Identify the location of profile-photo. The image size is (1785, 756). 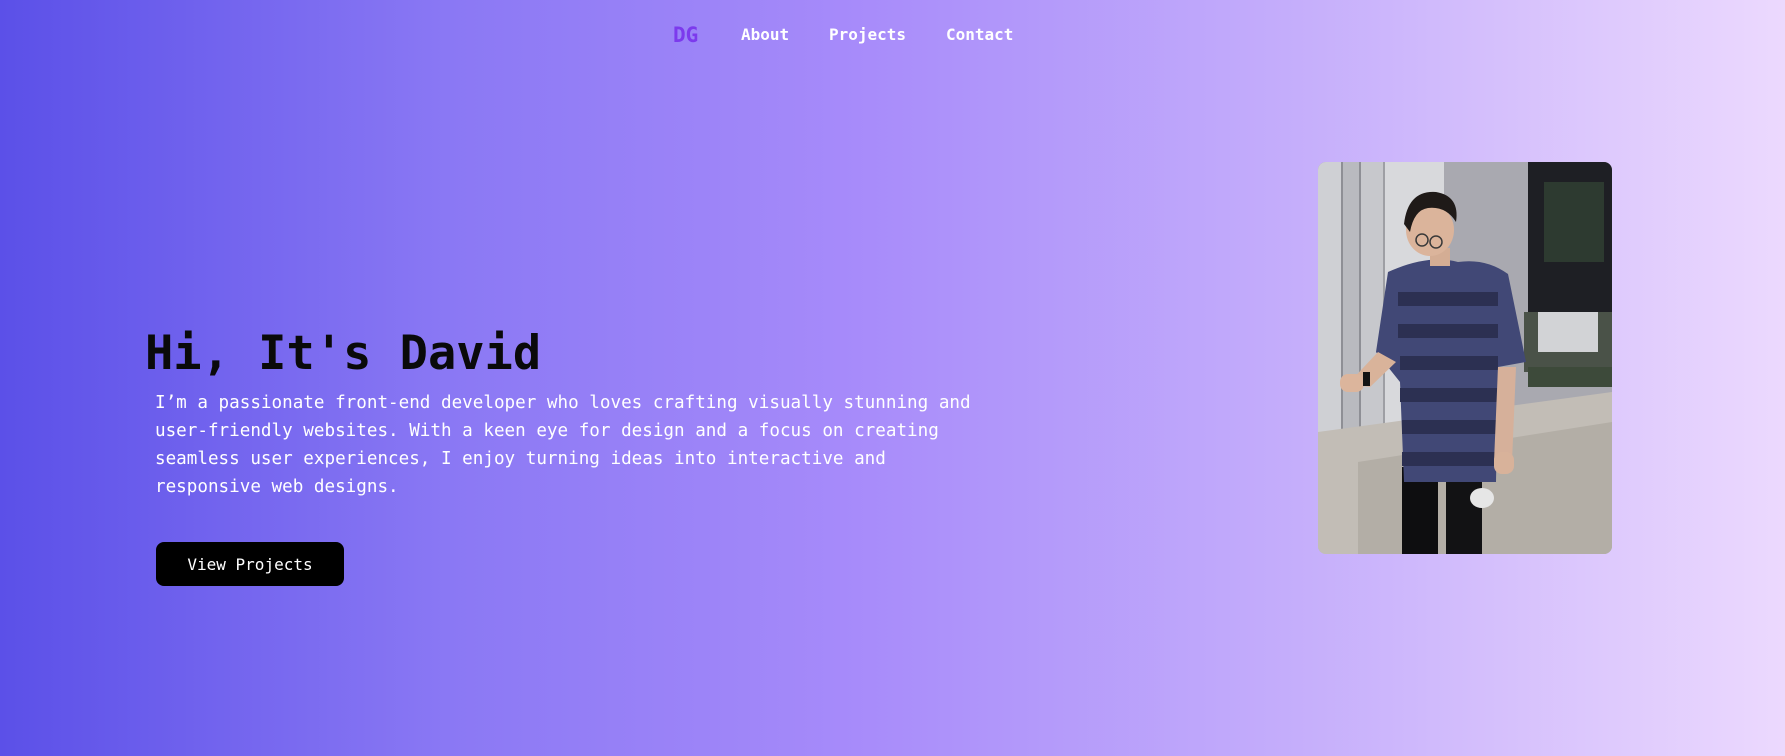
(1465, 358).